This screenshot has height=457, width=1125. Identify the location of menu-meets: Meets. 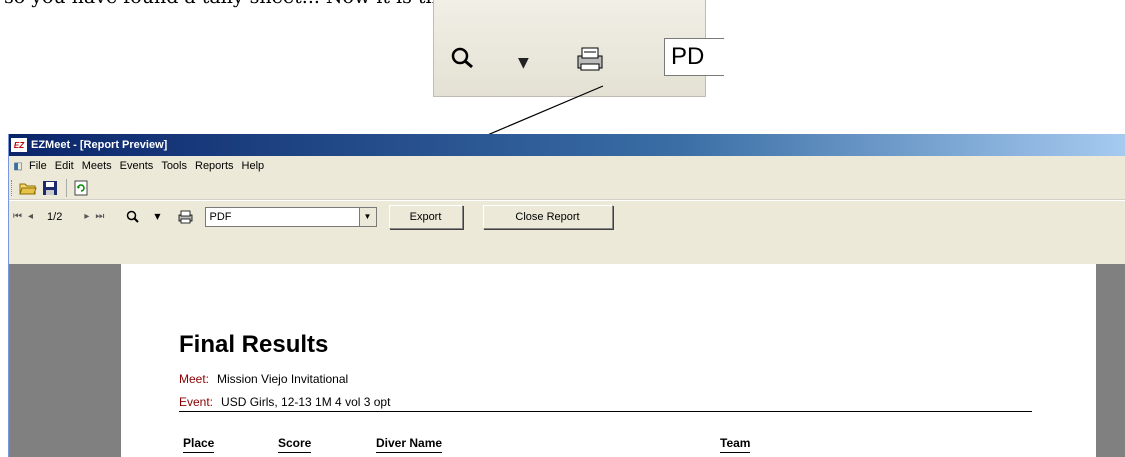
(97, 166).